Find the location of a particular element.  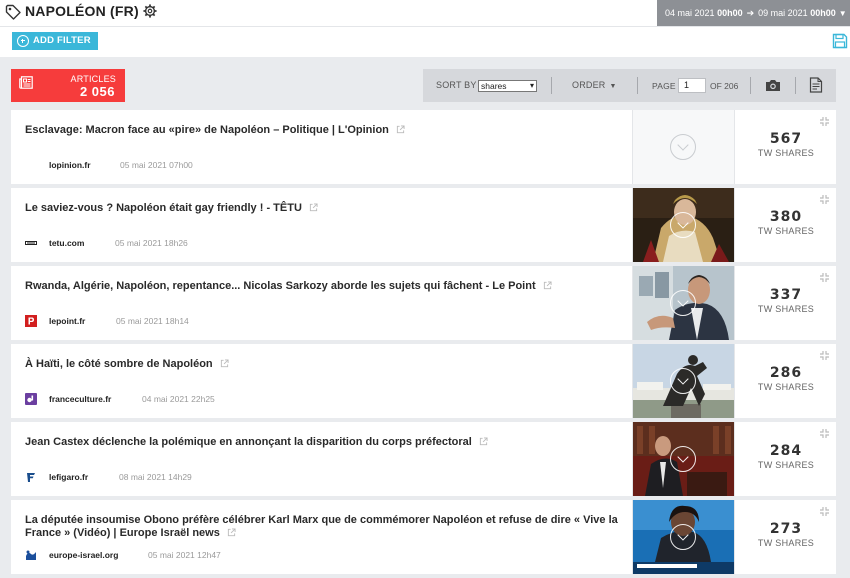

article-date: 05 mai 2021 18h26 is located at coordinates (151, 243).